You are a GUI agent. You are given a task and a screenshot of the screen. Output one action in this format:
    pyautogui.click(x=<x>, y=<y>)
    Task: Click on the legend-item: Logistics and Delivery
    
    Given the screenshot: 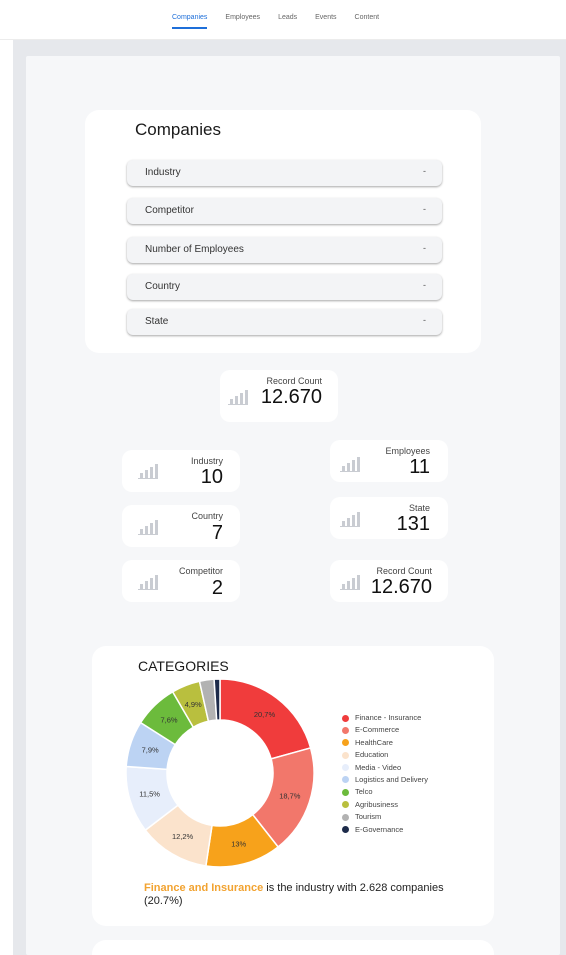 What is the action you would take?
    pyautogui.click(x=385, y=780)
    